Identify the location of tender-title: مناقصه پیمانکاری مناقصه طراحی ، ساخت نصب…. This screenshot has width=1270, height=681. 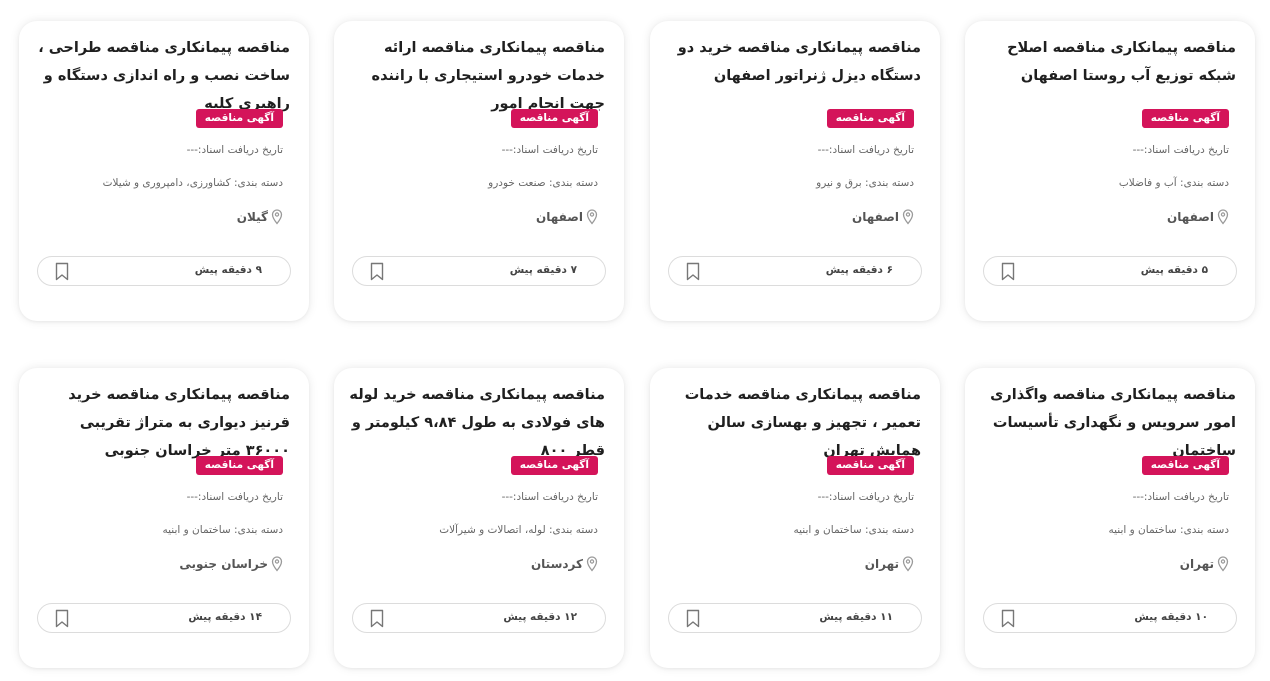
(160, 76).